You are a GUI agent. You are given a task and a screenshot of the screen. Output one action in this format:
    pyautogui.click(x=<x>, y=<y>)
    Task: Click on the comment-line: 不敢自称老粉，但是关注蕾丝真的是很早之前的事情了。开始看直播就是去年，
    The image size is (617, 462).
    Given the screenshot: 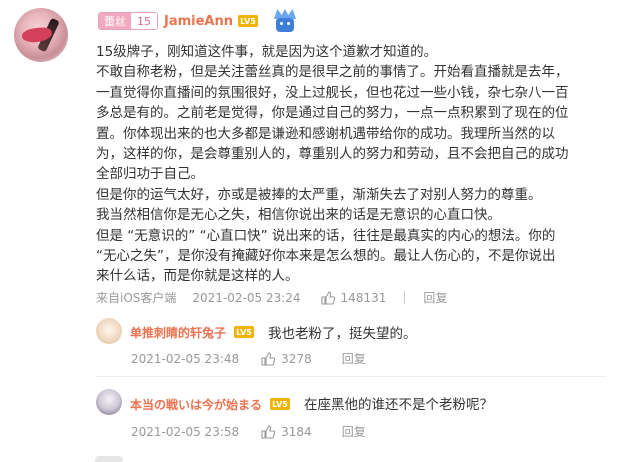 What is the action you would take?
    pyautogui.click(x=332, y=72)
    